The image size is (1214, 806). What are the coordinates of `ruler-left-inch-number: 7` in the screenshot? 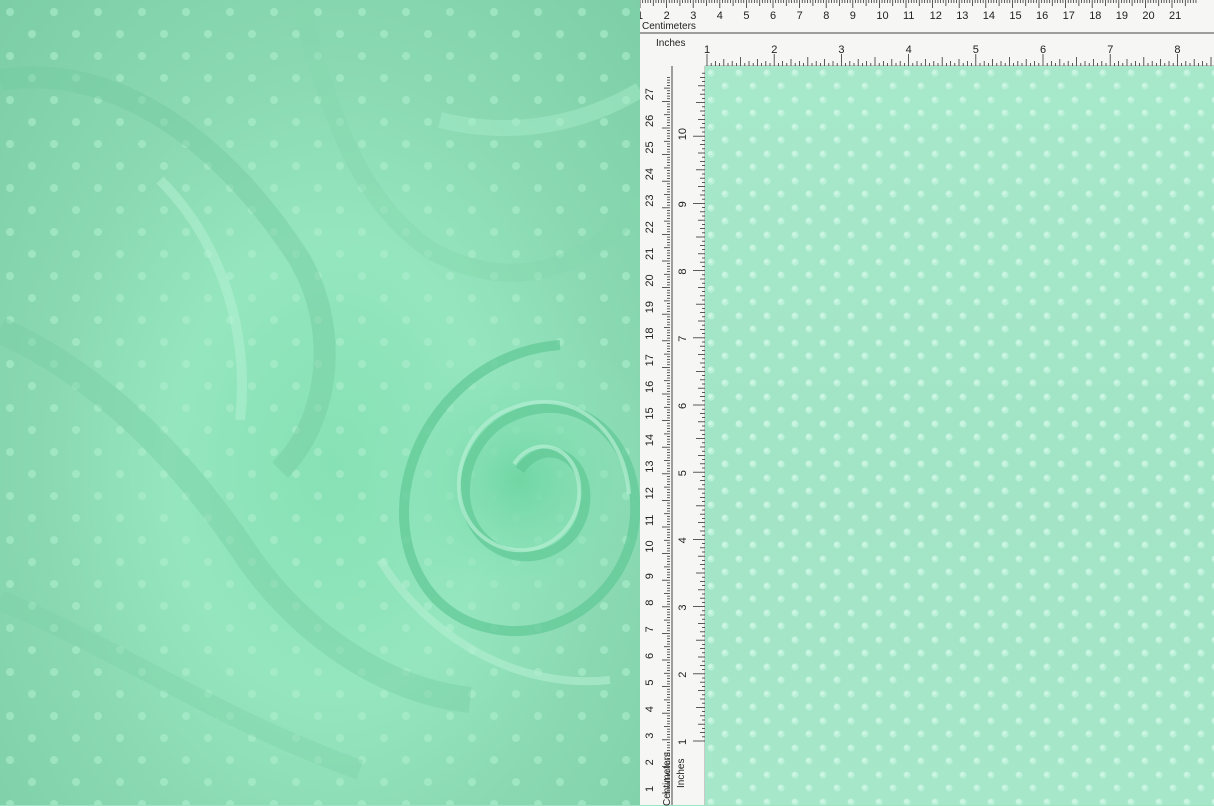 It's located at (683, 339).